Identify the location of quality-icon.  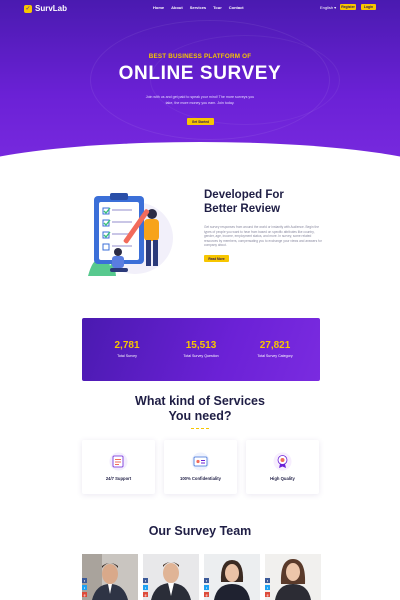
(282, 461).